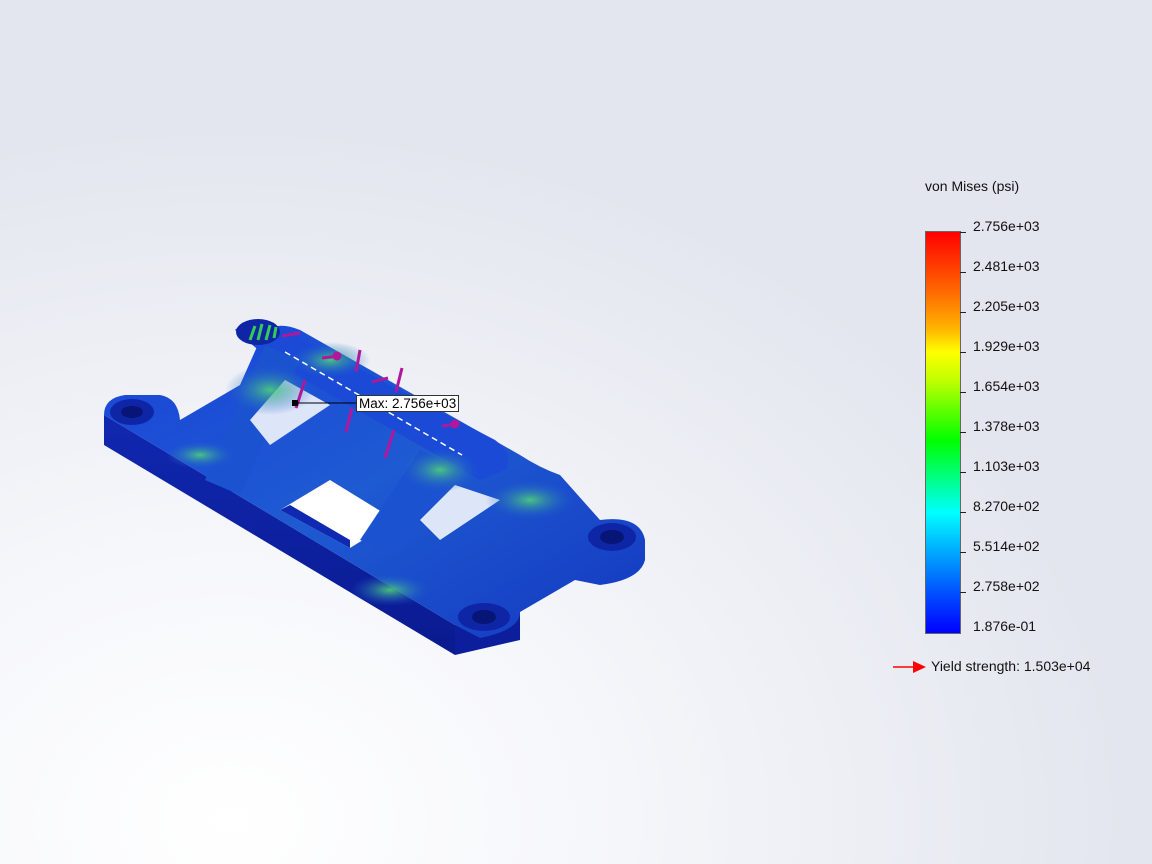 This screenshot has width=1152, height=864. Describe the element at coordinates (1006, 586) in the screenshot. I see `legend-tick: 2.758e+02` at that location.